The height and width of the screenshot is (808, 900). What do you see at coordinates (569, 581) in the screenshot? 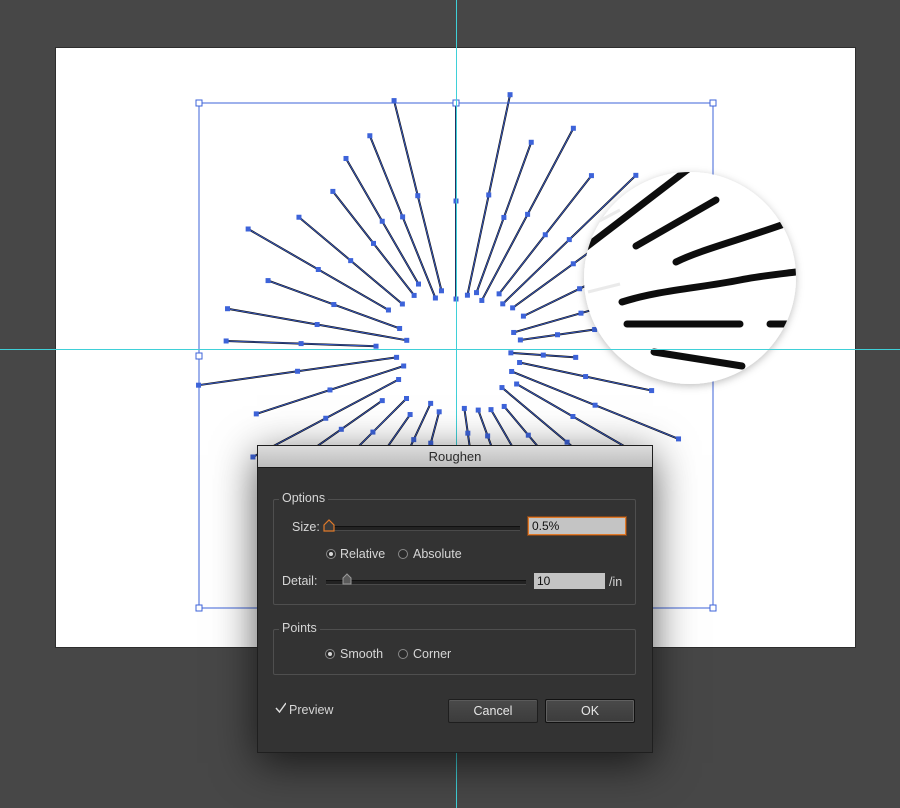
I see `detail-input: 10` at bounding box center [569, 581].